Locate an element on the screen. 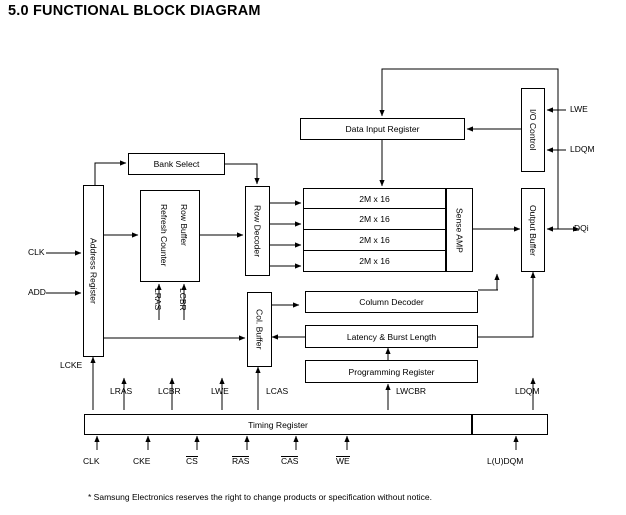  pin-label-cke: CKE is located at coordinates (141, 461).